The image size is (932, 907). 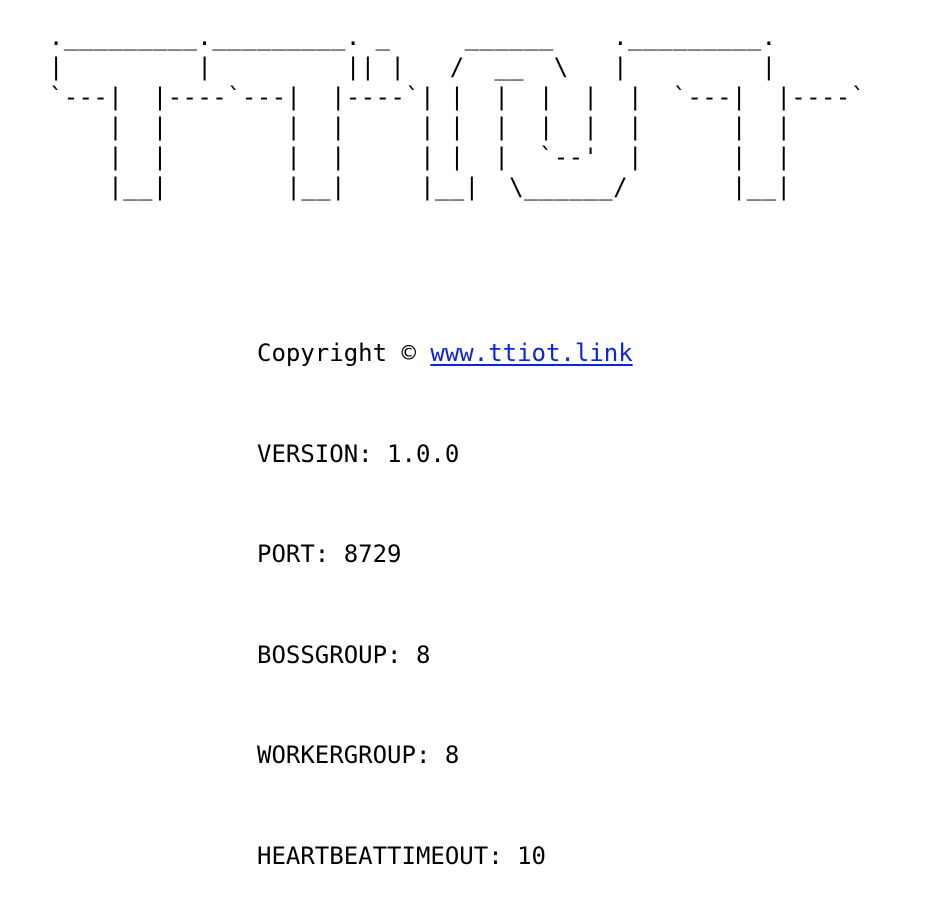 I want to click on version-line: VERSION: 1.0.0, so click(x=445, y=455).